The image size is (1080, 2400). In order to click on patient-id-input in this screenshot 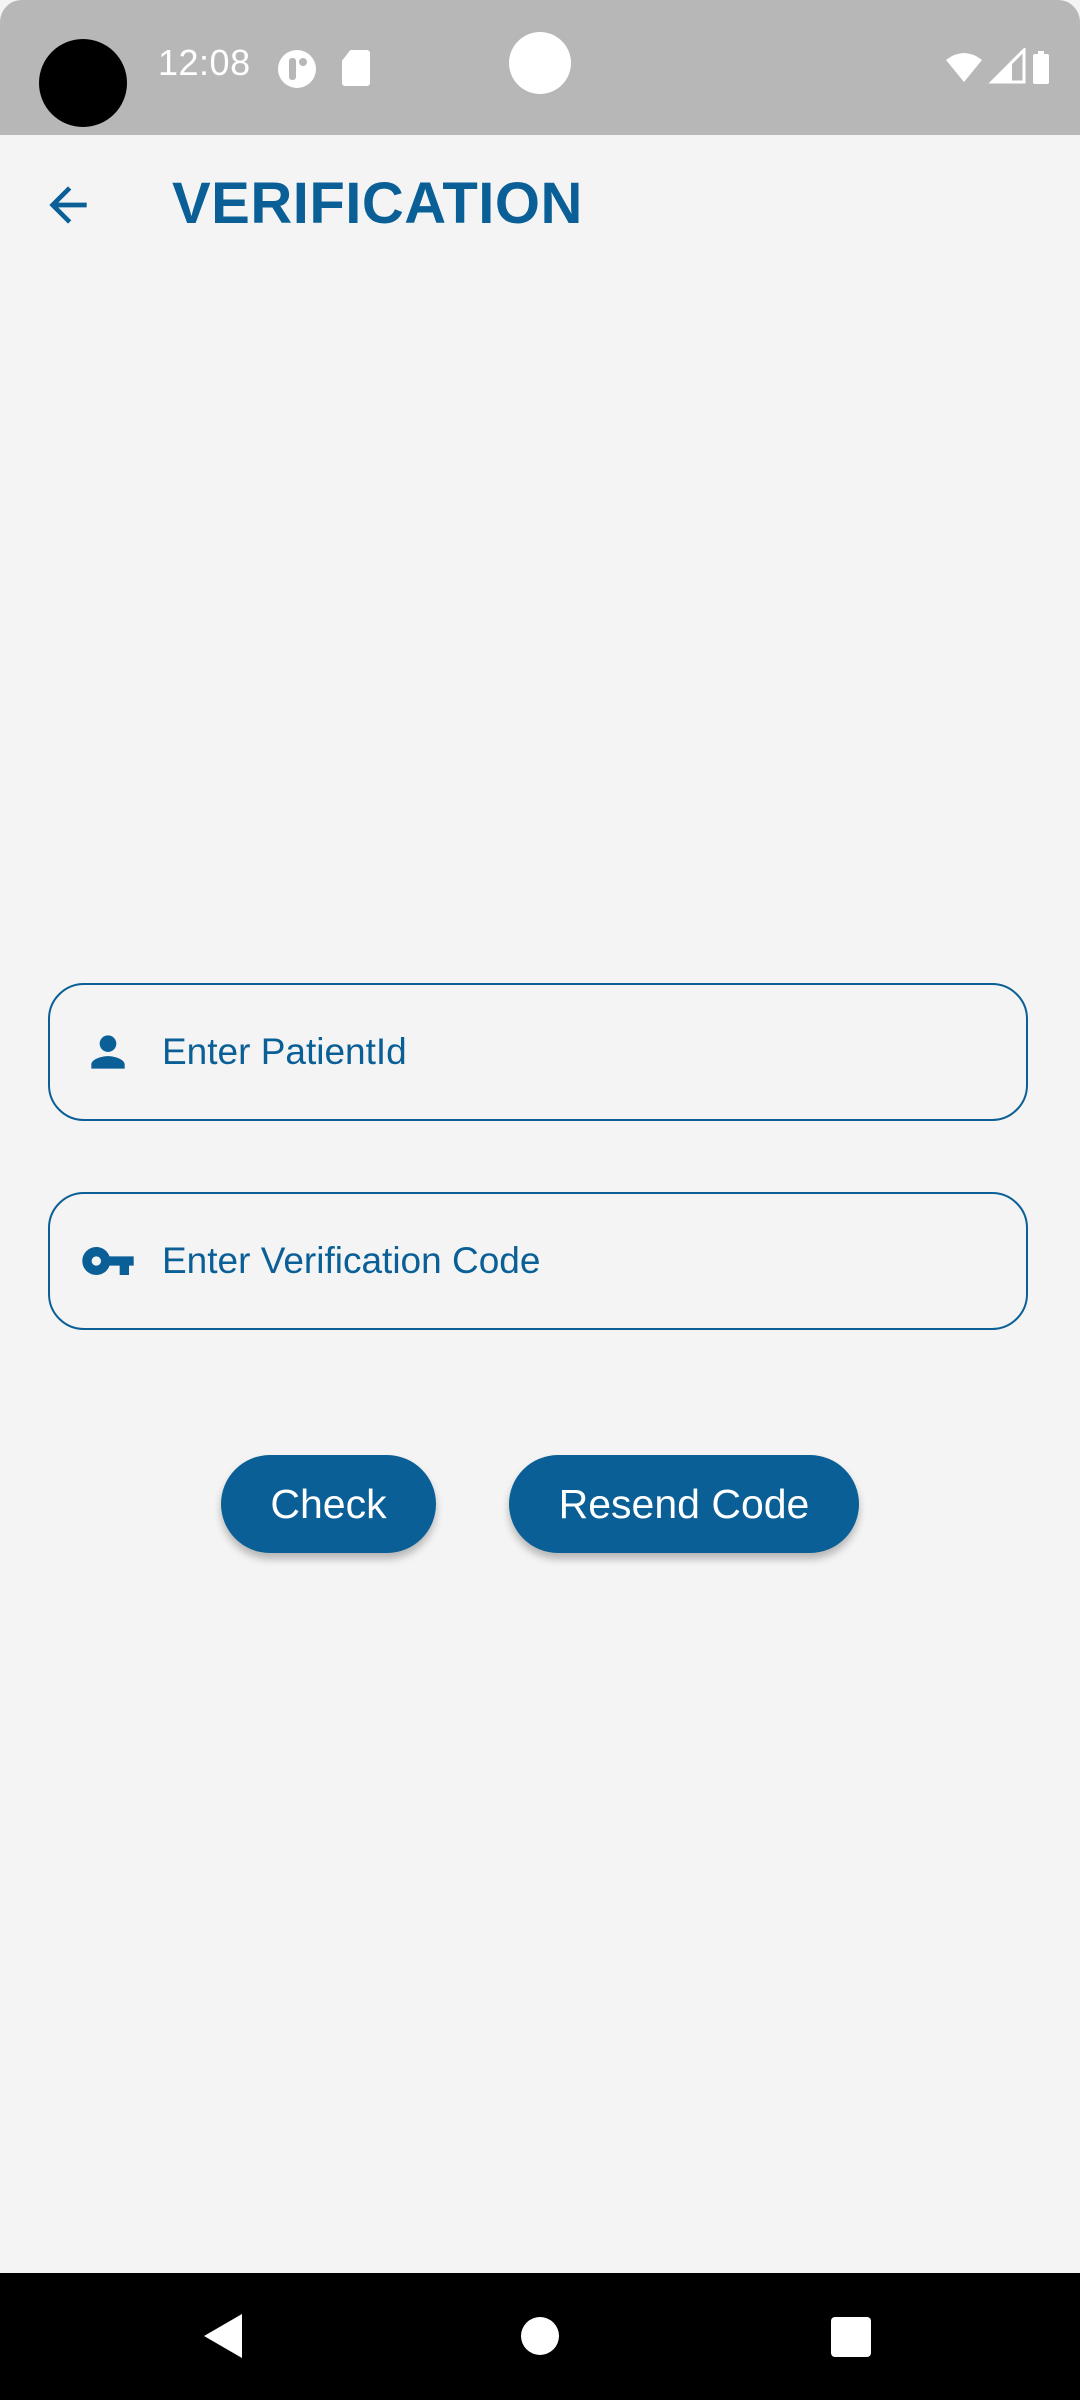, I will do `click(594, 1052)`.